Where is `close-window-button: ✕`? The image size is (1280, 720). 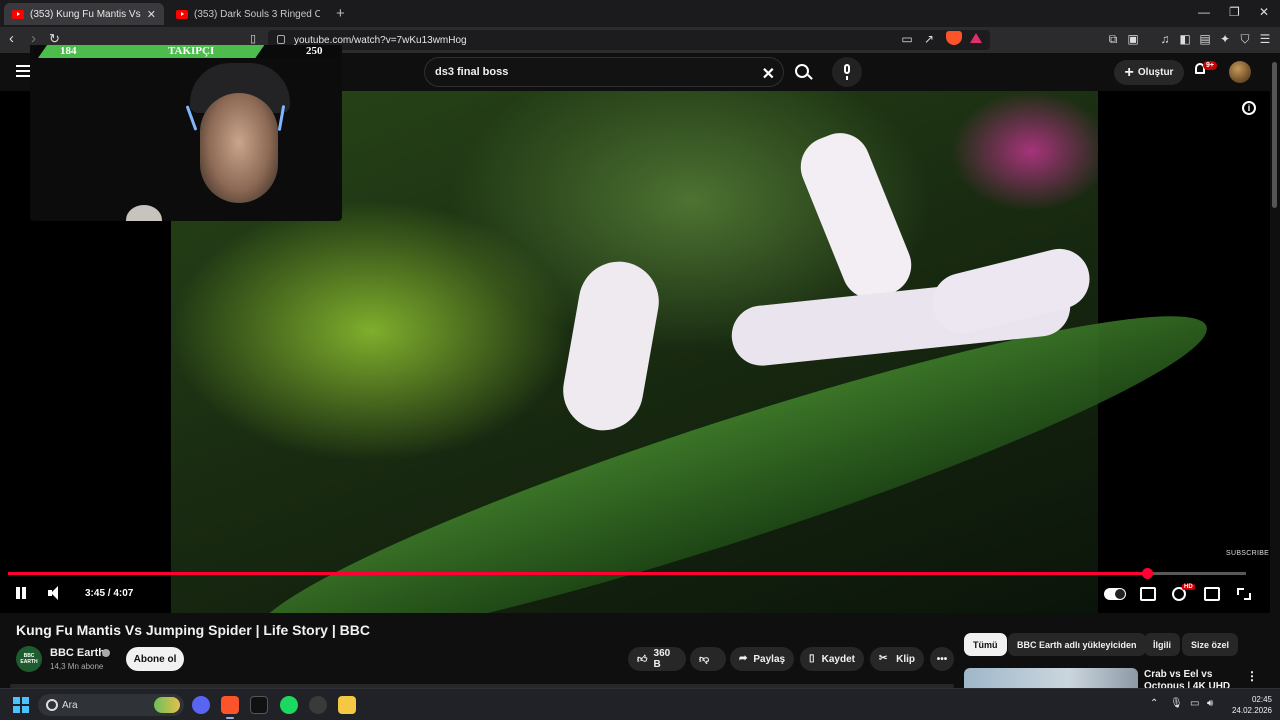 close-window-button: ✕ is located at coordinates (1264, 12).